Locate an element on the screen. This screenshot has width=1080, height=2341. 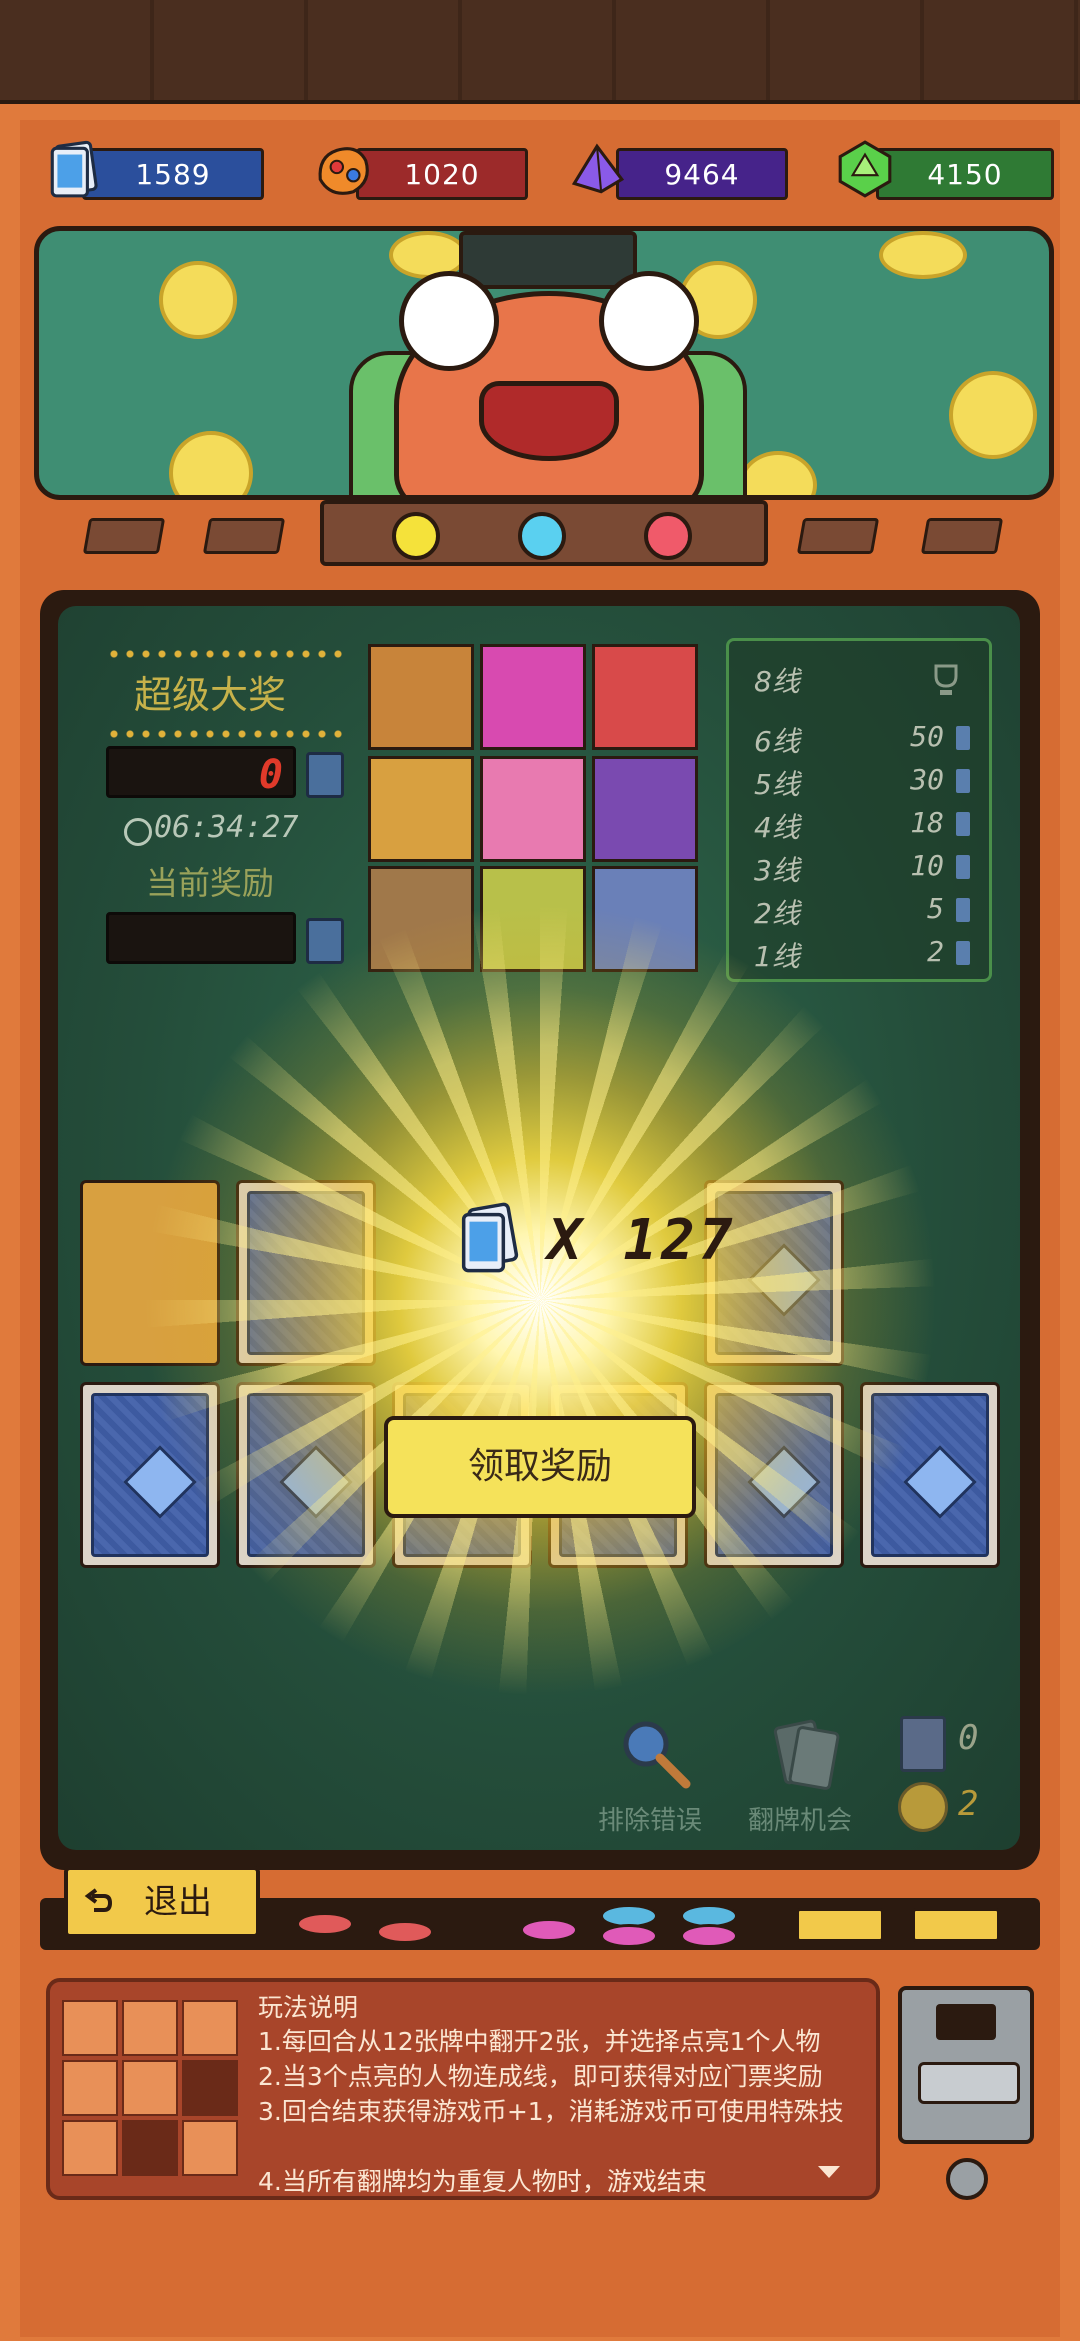
tickets-counter: 1589 is located at coordinates (173, 174).